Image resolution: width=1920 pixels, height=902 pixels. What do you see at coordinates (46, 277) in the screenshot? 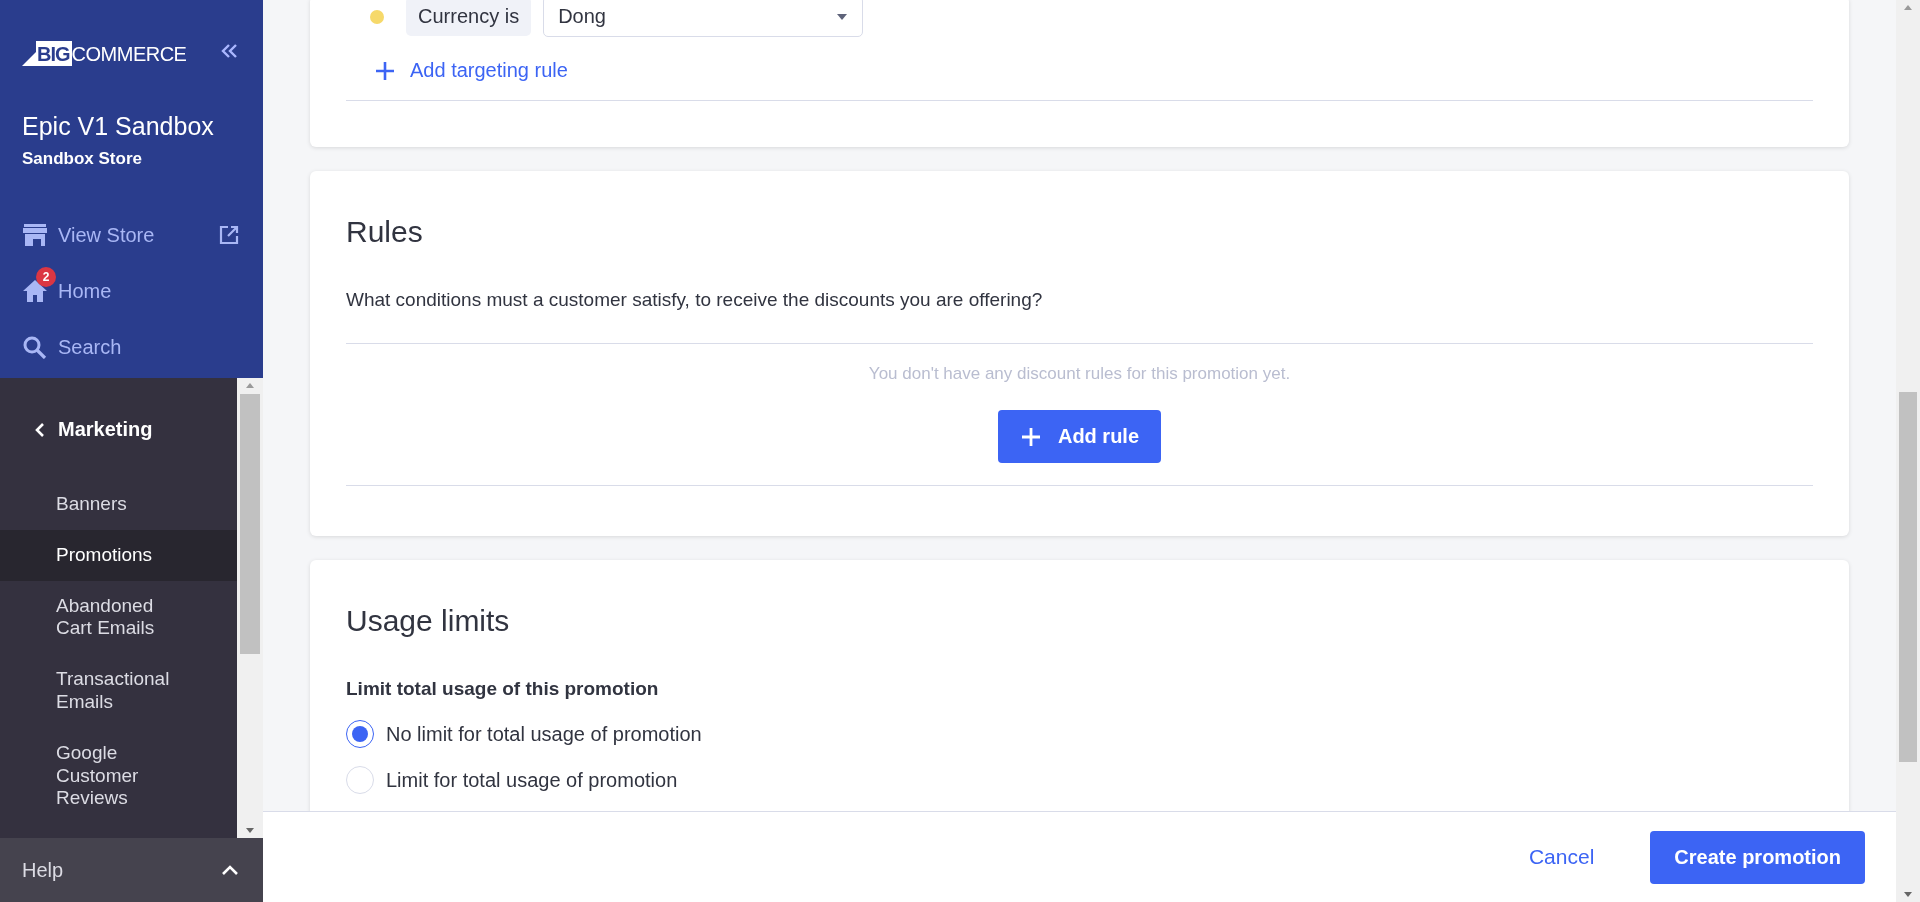
I see `notification-badge: 2` at bounding box center [46, 277].